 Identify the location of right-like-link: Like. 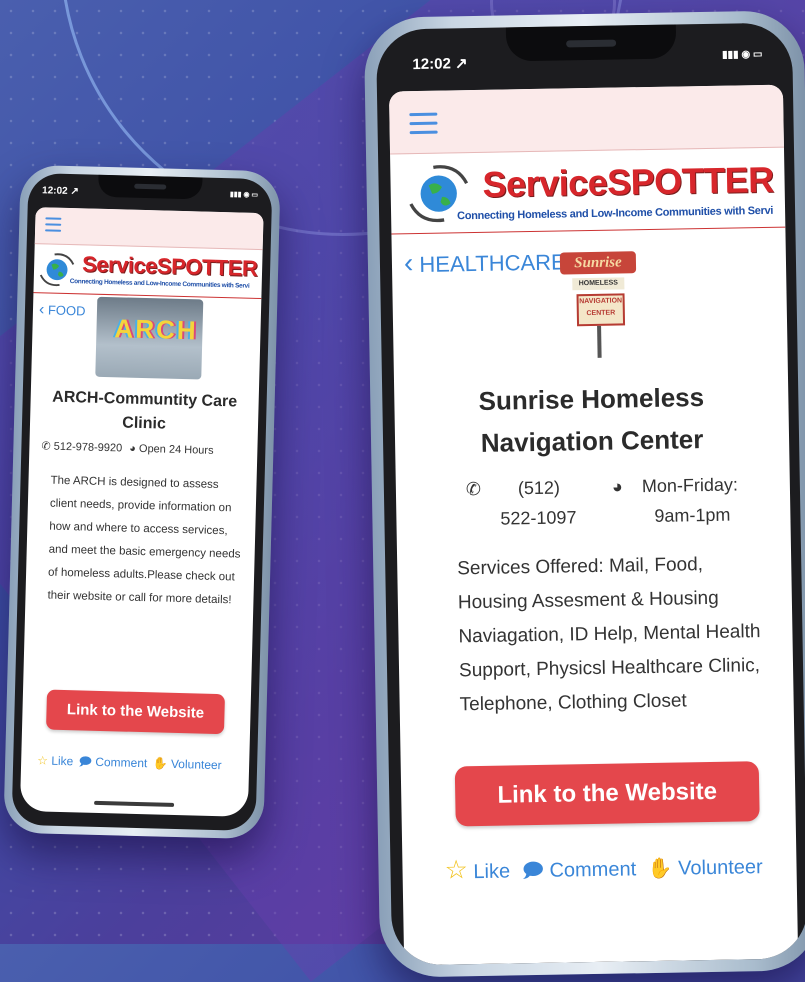
(491, 871).